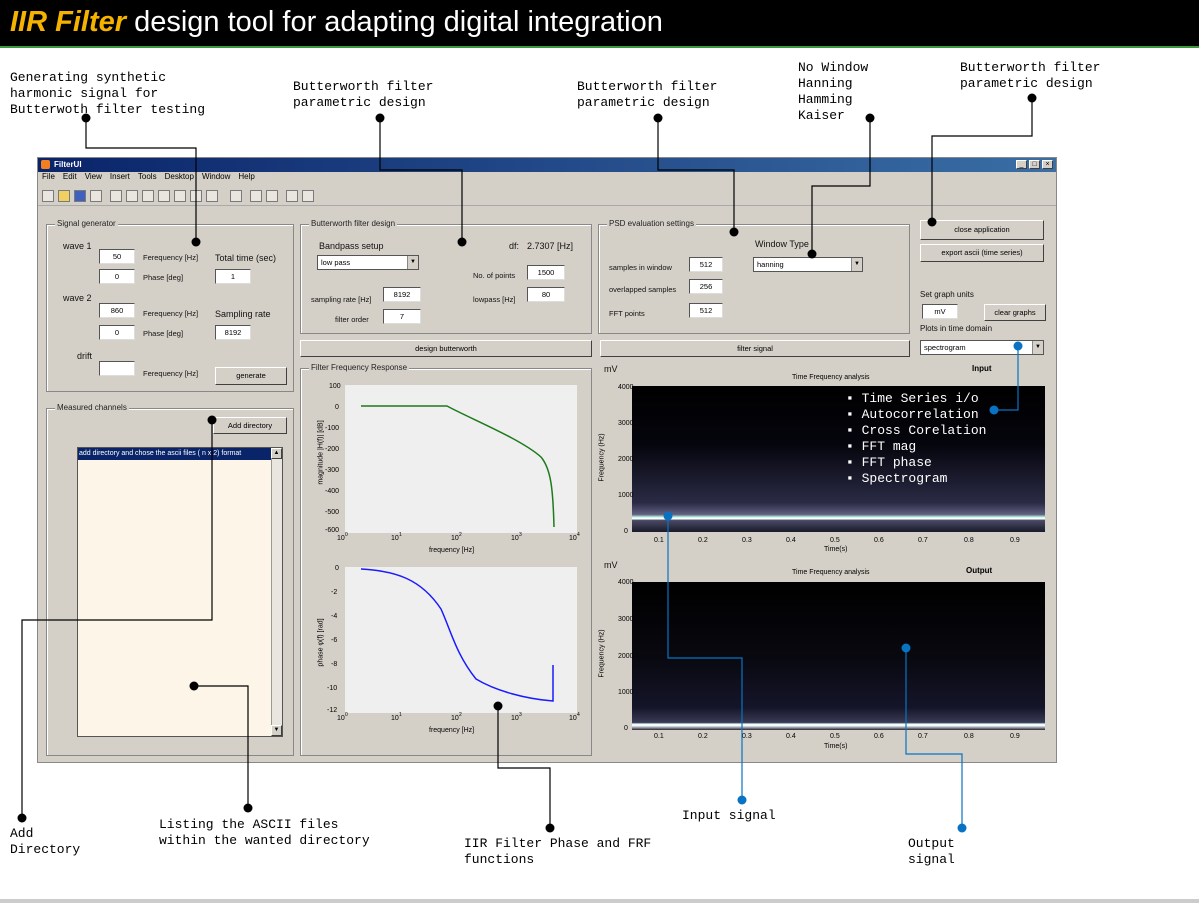 Image resolution: width=1199 pixels, height=903 pixels. What do you see at coordinates (80, 196) in the screenshot?
I see `save-icon` at bounding box center [80, 196].